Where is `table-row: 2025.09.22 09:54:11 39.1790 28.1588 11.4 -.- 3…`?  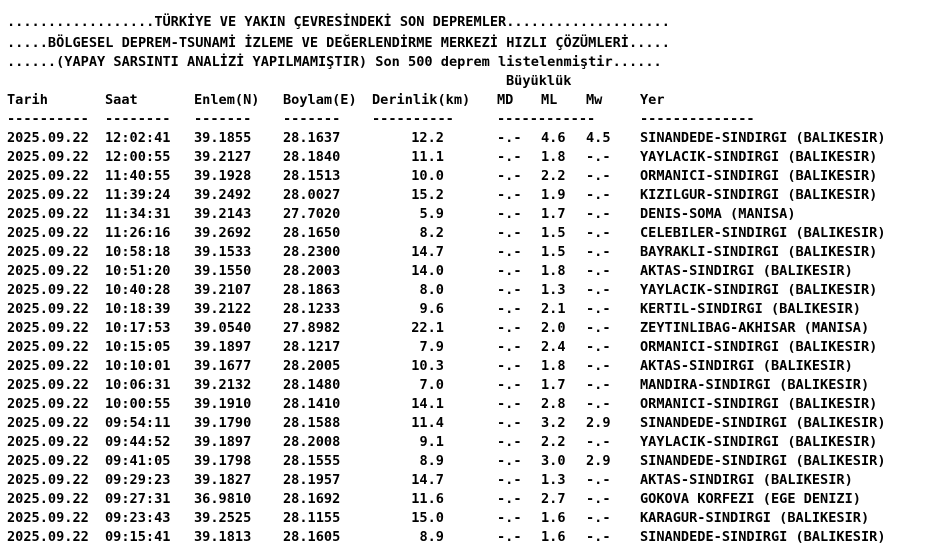 table-row: 2025.09.22 09:54:11 39.1790 28.1588 11.4 -.- 3… is located at coordinates (476, 423).